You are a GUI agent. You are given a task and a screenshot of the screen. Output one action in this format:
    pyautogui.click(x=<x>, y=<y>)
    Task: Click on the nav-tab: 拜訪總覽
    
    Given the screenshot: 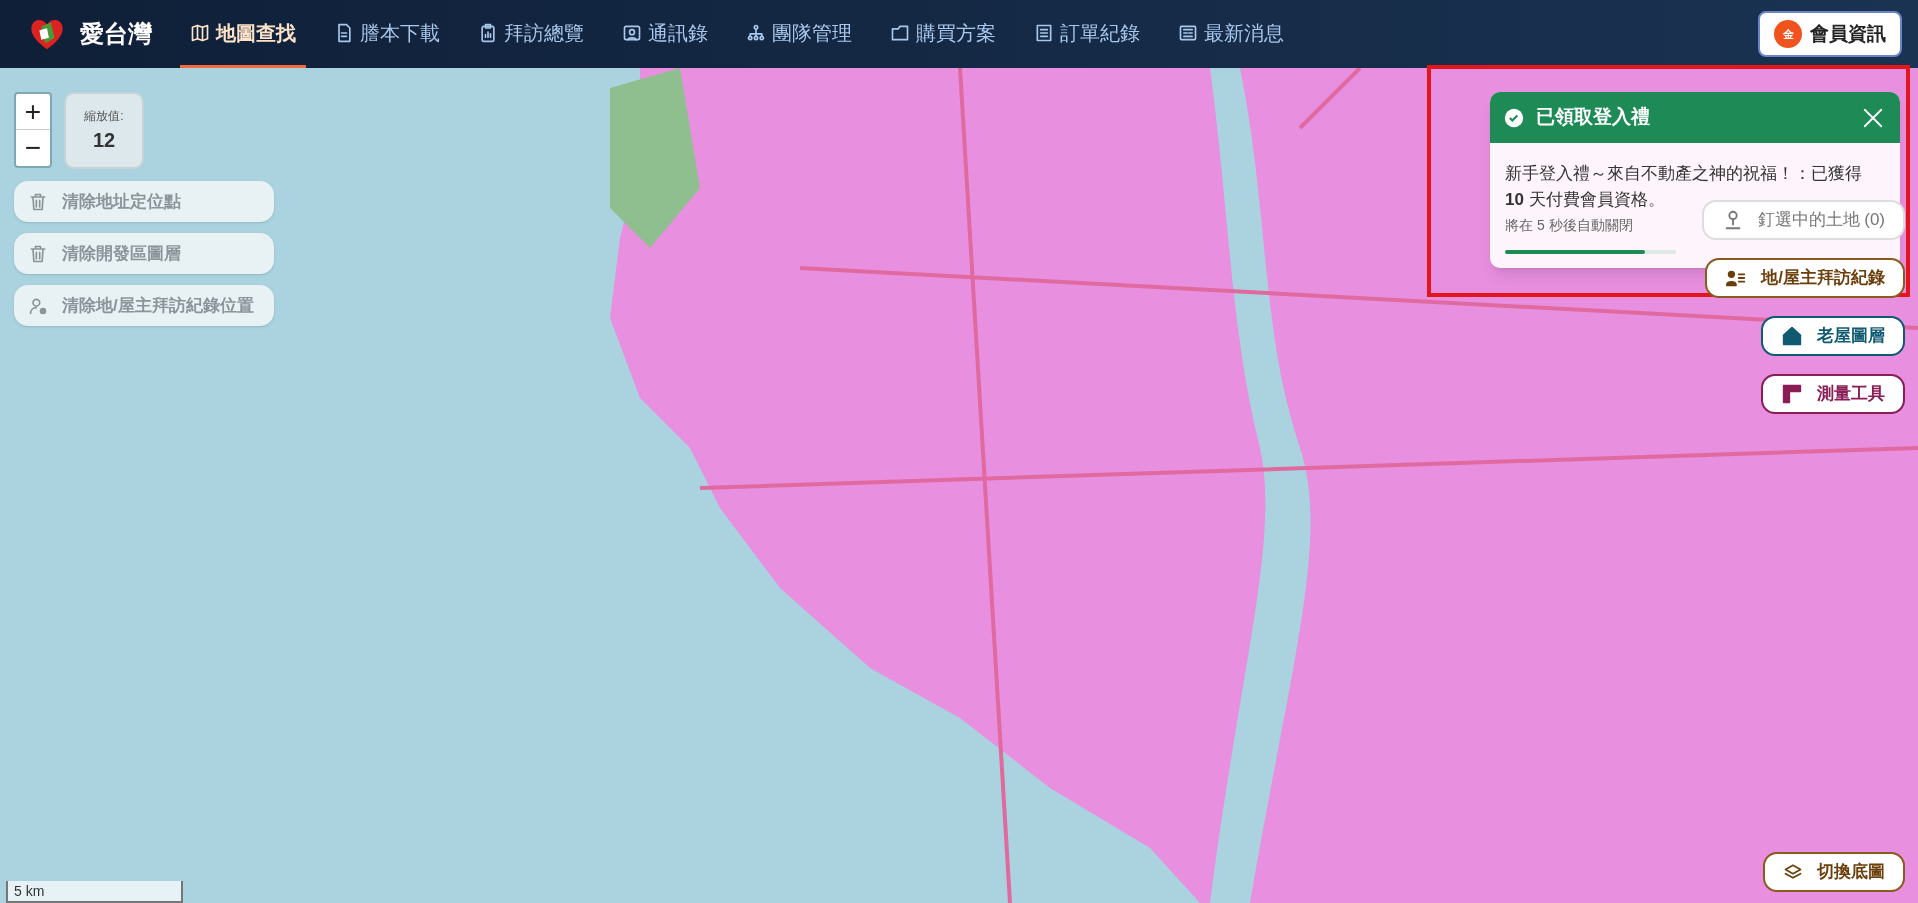 What is the action you would take?
    pyautogui.click(x=531, y=34)
    